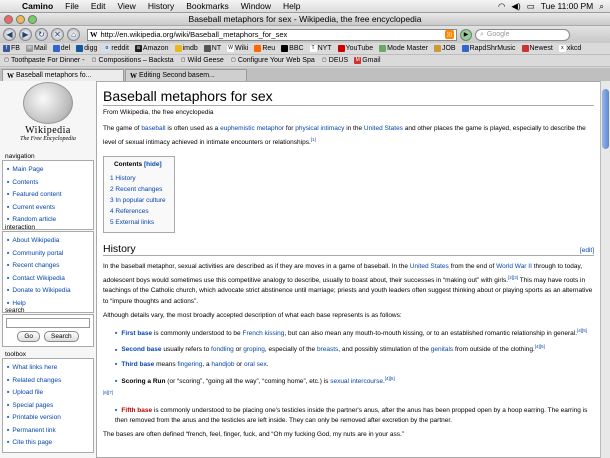  Describe the element at coordinates (429, 266) in the screenshot. I see `link-united-states-2: United States` at that location.